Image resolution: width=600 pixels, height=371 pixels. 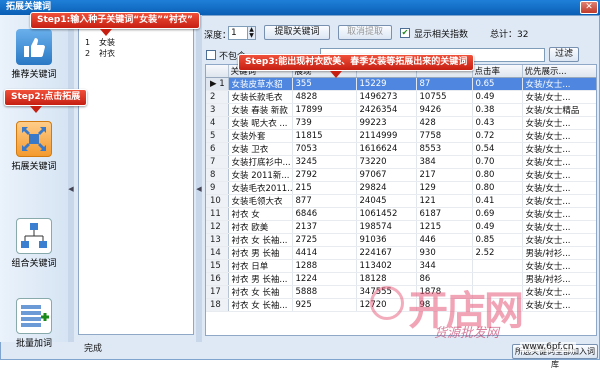 What do you see at coordinates (34, 145) in the screenshot?
I see `sidebar-item-expand: 拓展关键词` at bounding box center [34, 145].